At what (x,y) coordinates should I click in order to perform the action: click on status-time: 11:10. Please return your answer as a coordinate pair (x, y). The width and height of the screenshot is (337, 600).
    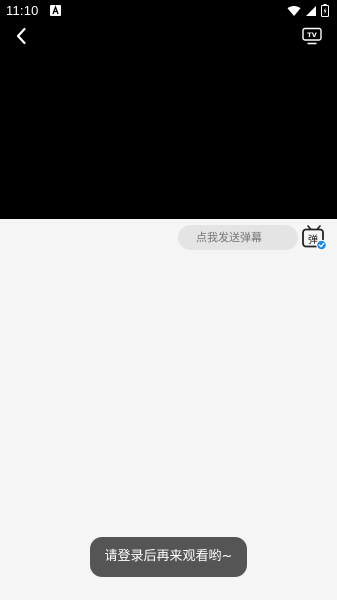
    Looking at the image, I should click on (22, 10).